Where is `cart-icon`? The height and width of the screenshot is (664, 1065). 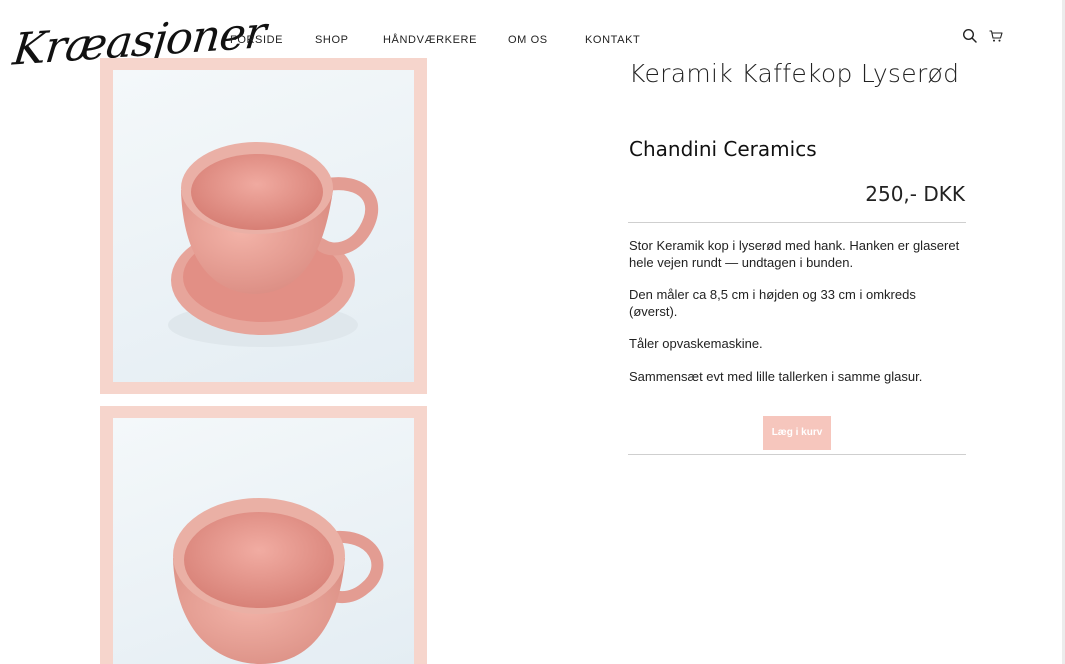 cart-icon is located at coordinates (996, 36).